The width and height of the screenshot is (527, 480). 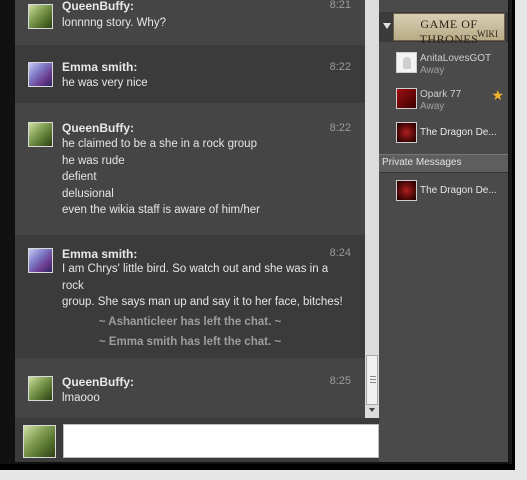 I want to click on message-time: 8:24, so click(x=340, y=253).